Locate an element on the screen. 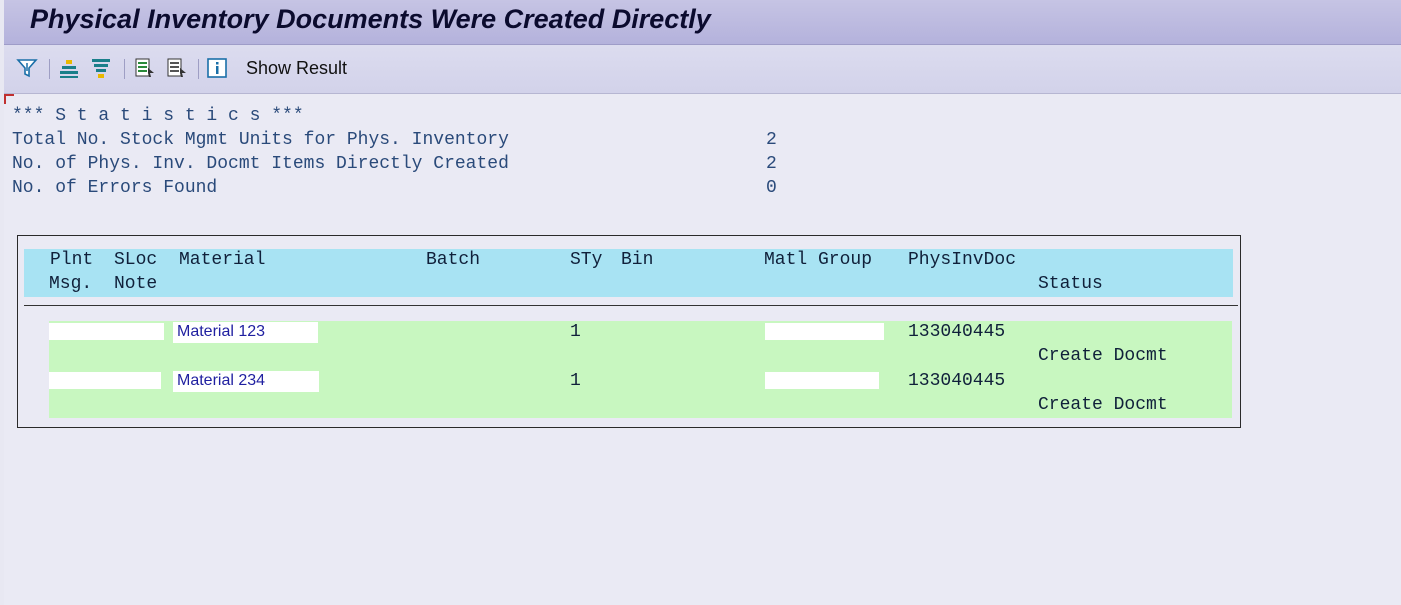  statistics-label: No. of Errors Found is located at coordinates (115, 188).